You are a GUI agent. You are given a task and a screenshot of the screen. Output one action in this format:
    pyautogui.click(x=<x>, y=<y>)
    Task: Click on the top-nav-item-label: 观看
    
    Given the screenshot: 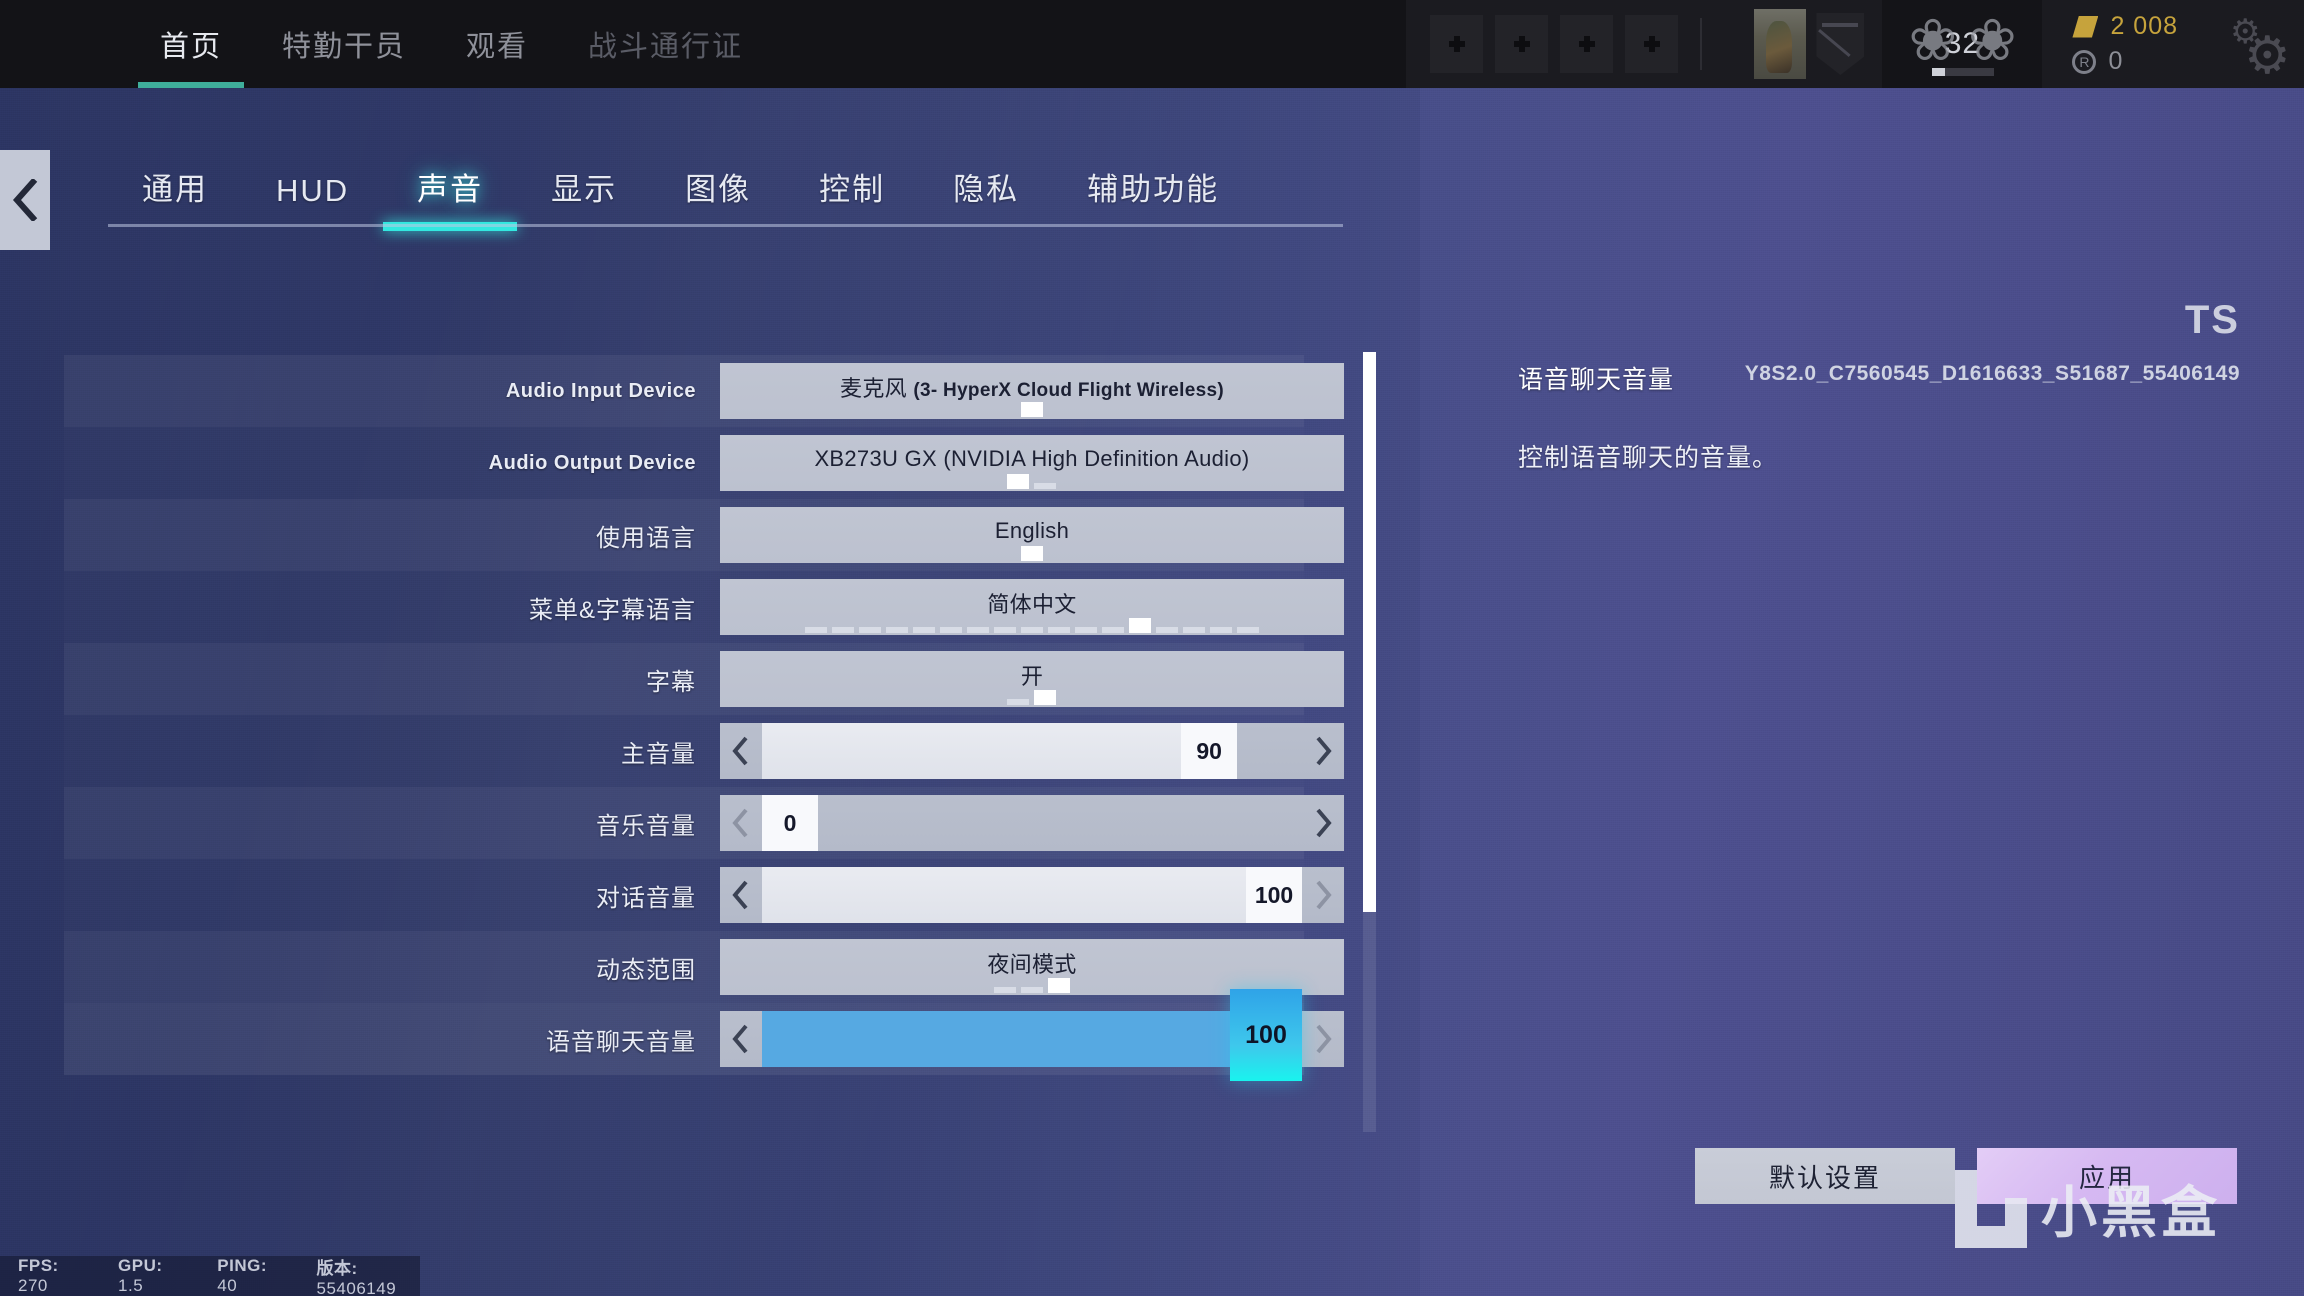 What is the action you would take?
    pyautogui.click(x=497, y=47)
    